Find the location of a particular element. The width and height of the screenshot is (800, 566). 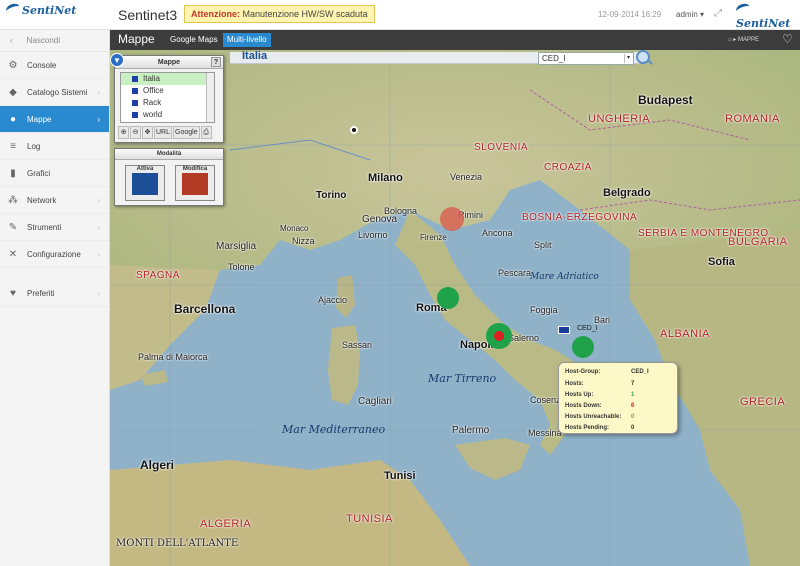

status-marker-rimini is located at coordinates (452, 219).